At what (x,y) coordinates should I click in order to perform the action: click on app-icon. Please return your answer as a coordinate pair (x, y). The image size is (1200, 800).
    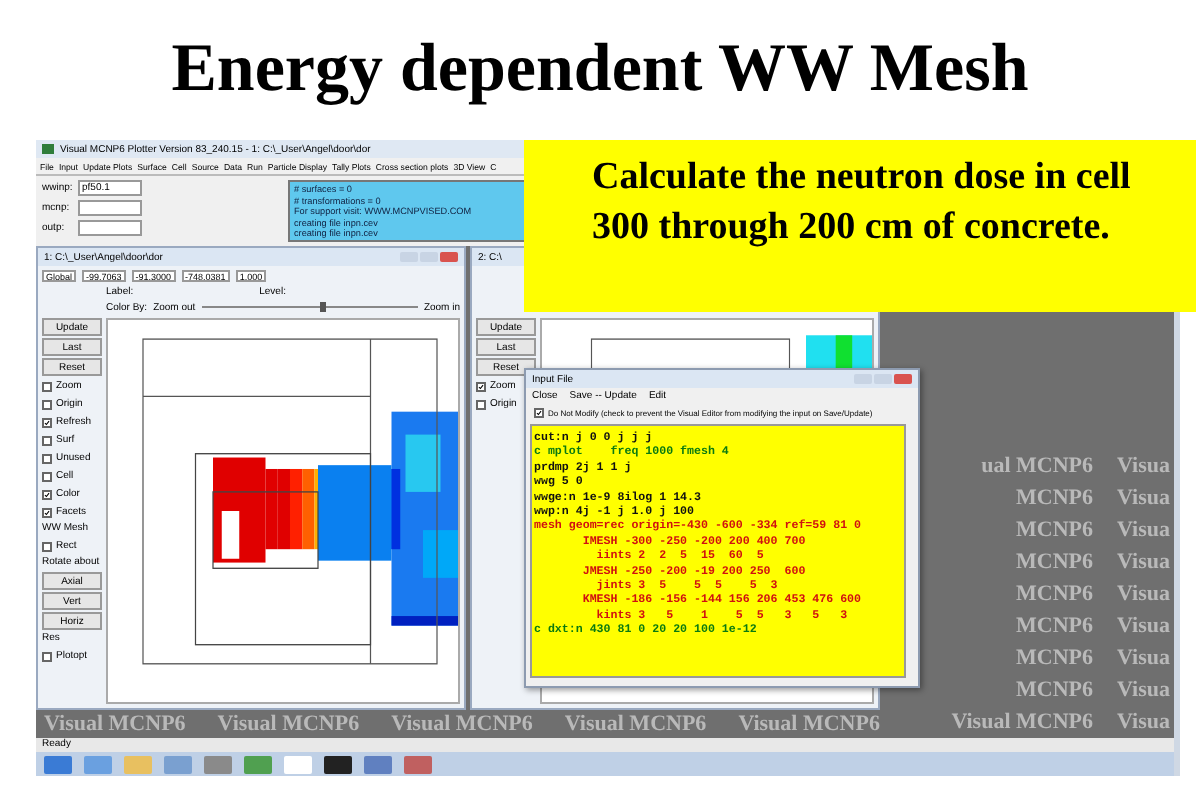
    Looking at the image, I should click on (48, 149).